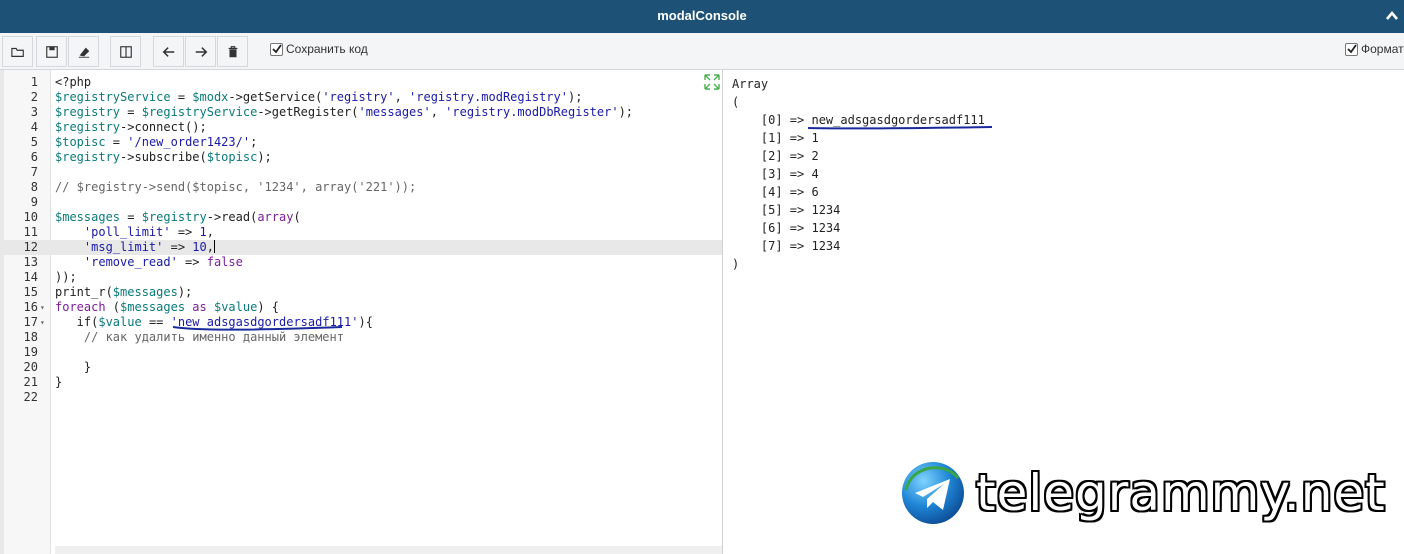  What do you see at coordinates (34, 187) in the screenshot?
I see `line-number: 8` at bounding box center [34, 187].